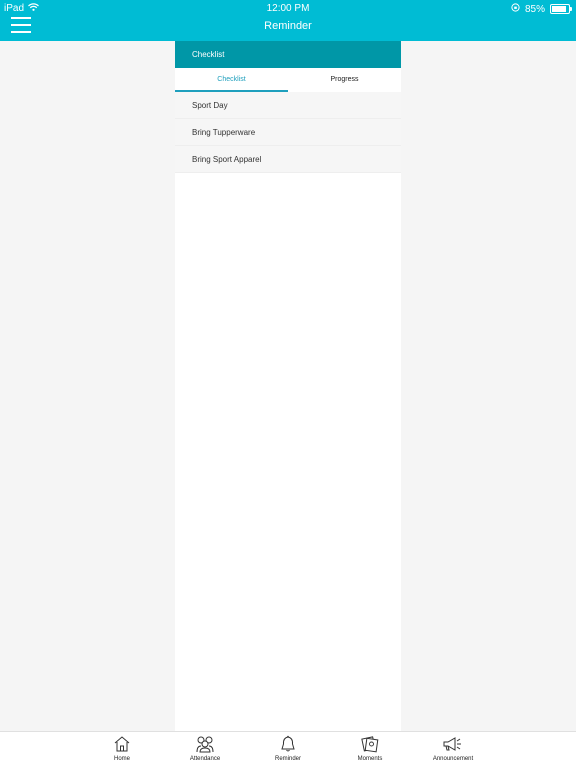  I want to click on battery-icon, so click(561, 9).